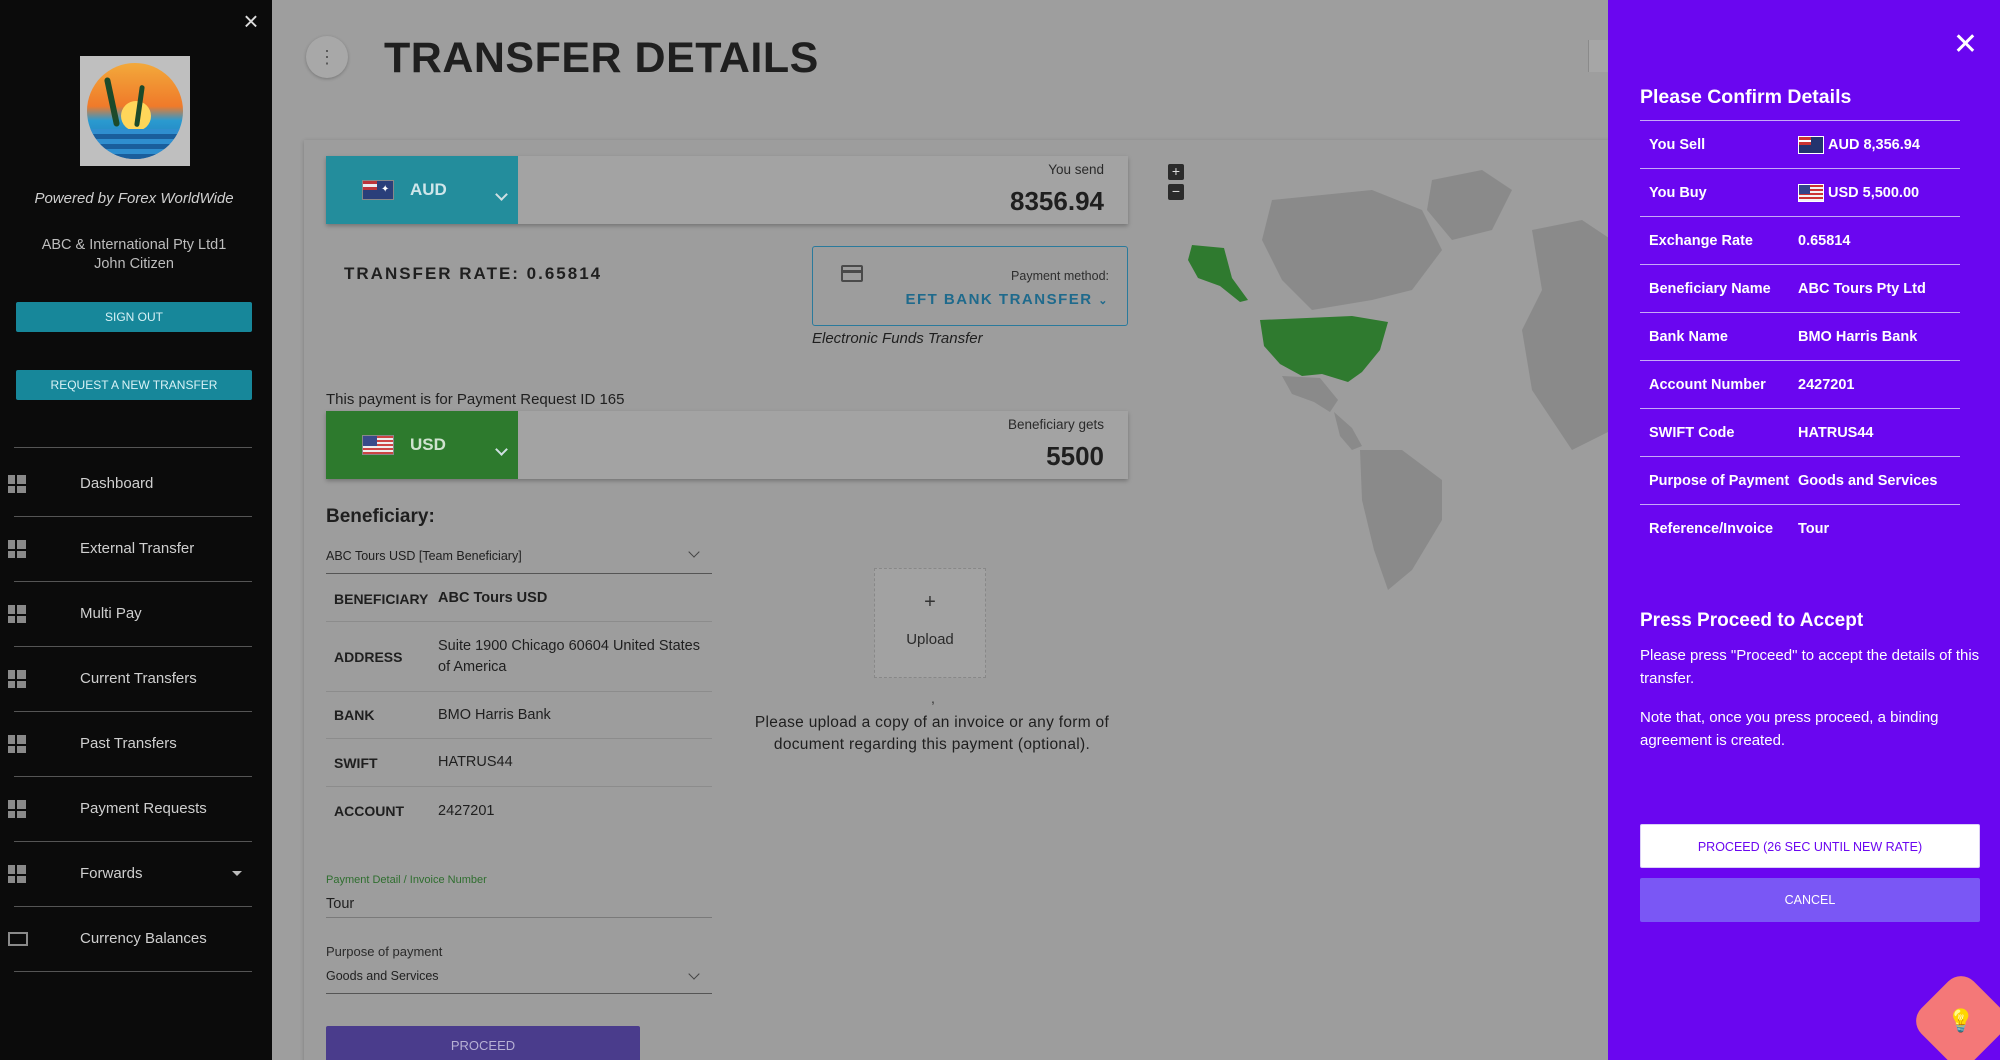 The height and width of the screenshot is (1060, 2000). Describe the element at coordinates (466, 810) in the screenshot. I see `account-value: 2427201` at that location.